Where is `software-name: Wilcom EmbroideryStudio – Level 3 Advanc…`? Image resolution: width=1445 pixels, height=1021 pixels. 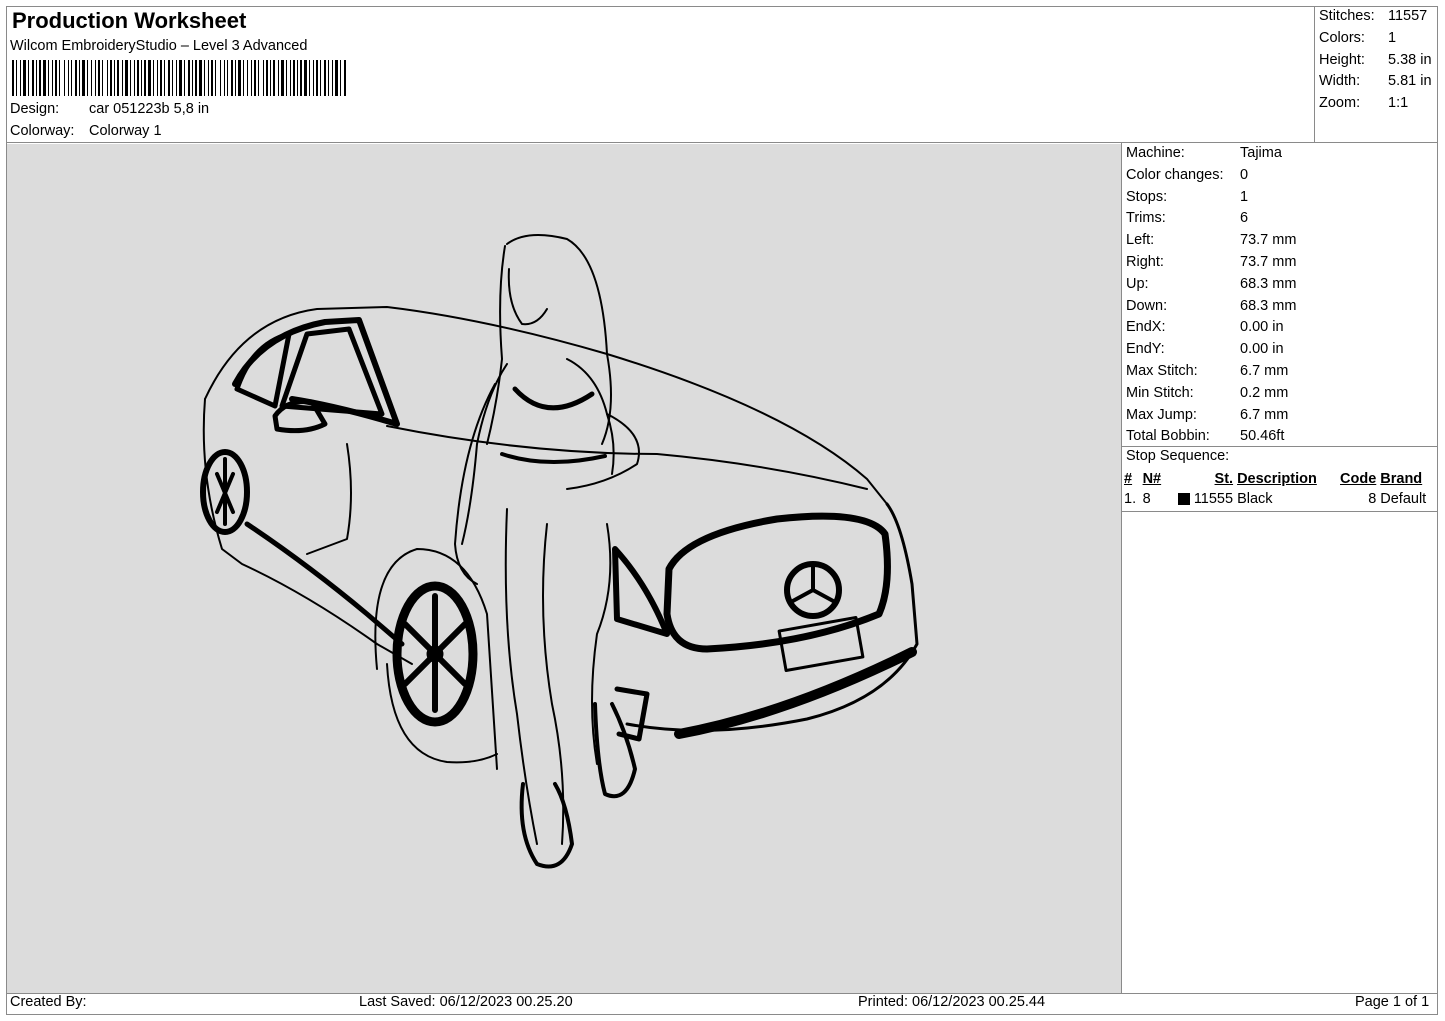 software-name: Wilcom EmbroideryStudio – Level 3 Advanc… is located at coordinates (159, 46).